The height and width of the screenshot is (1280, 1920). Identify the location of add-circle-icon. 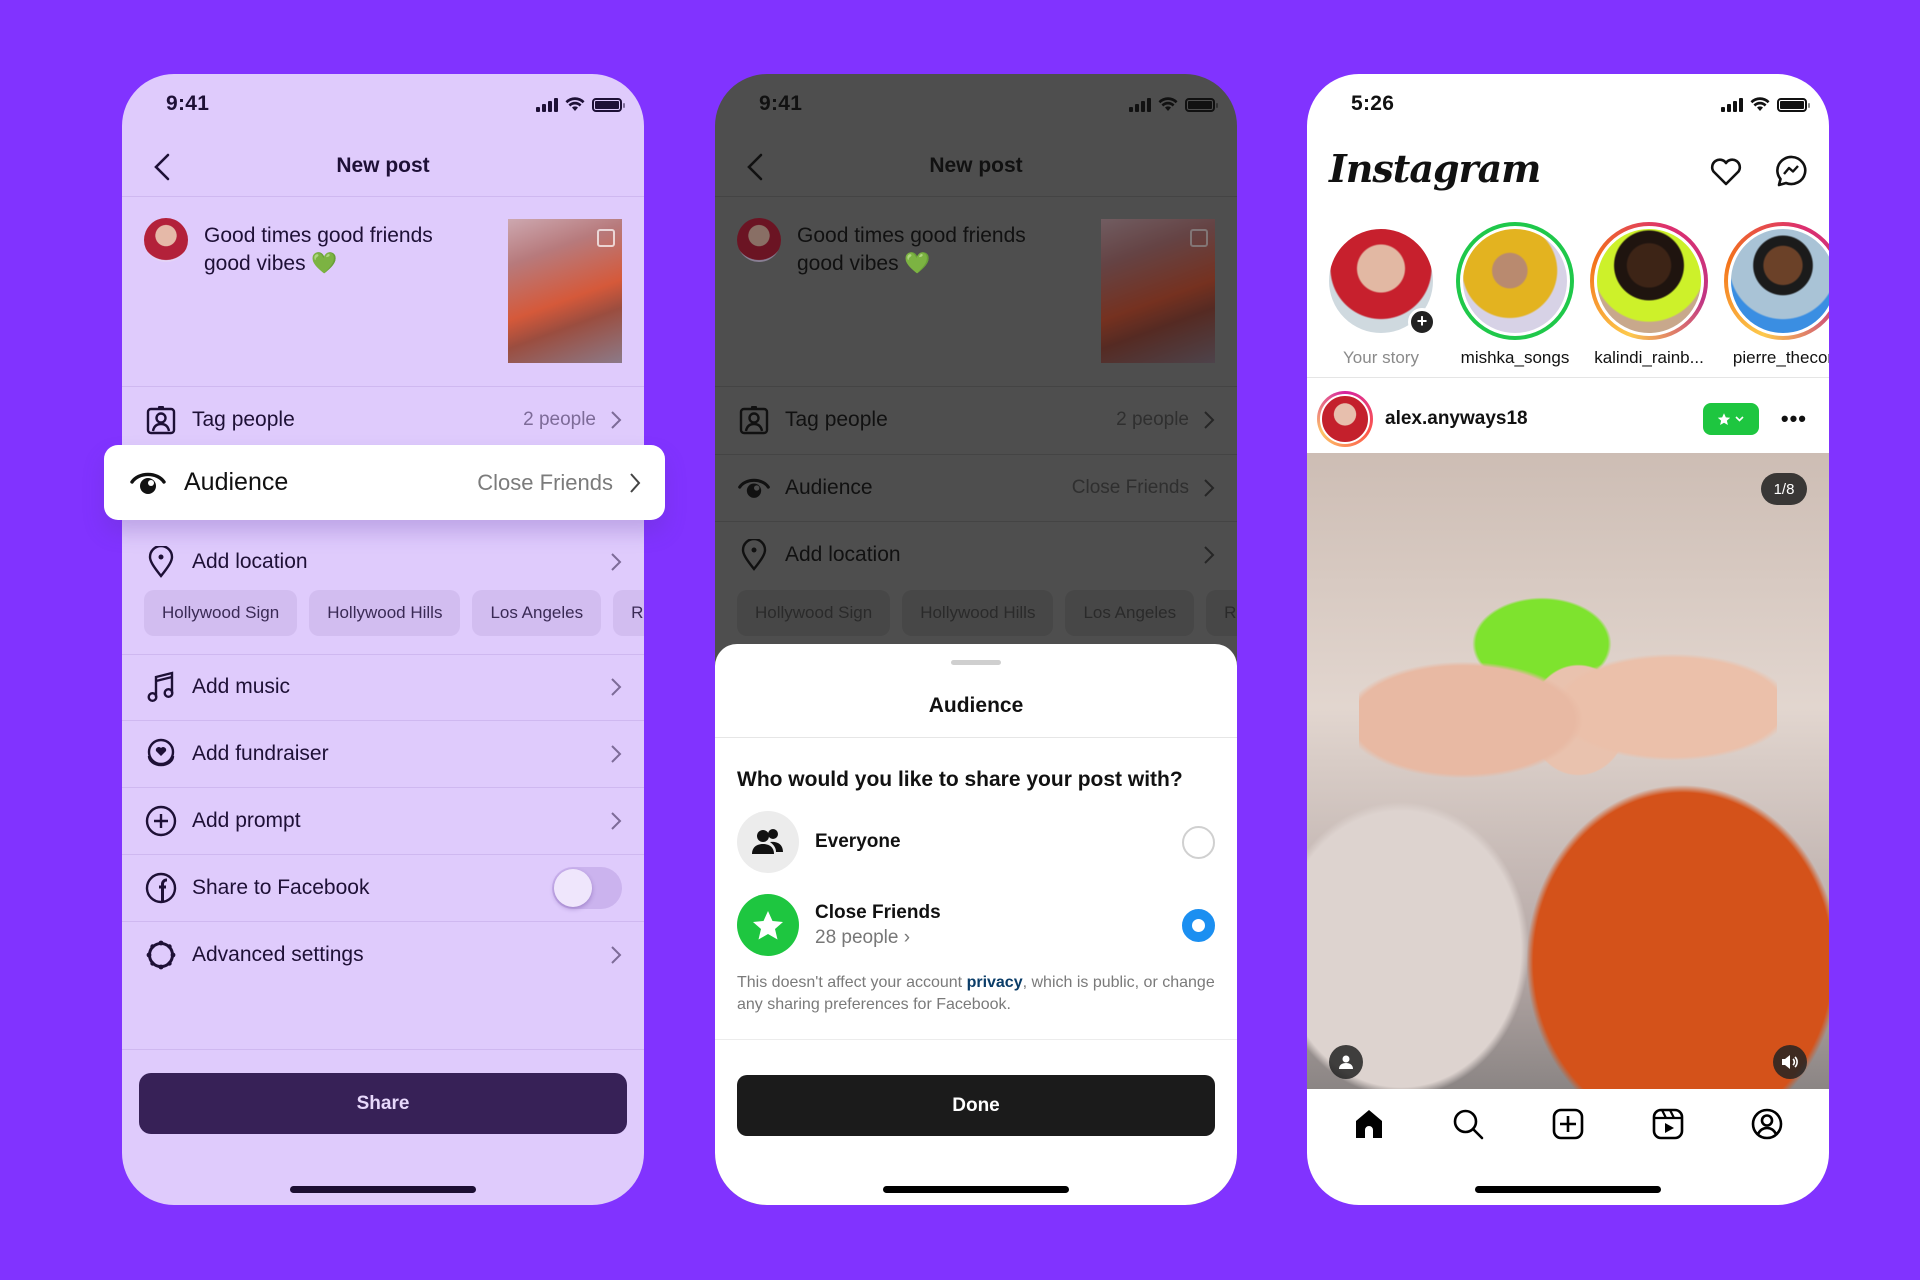
(161, 821).